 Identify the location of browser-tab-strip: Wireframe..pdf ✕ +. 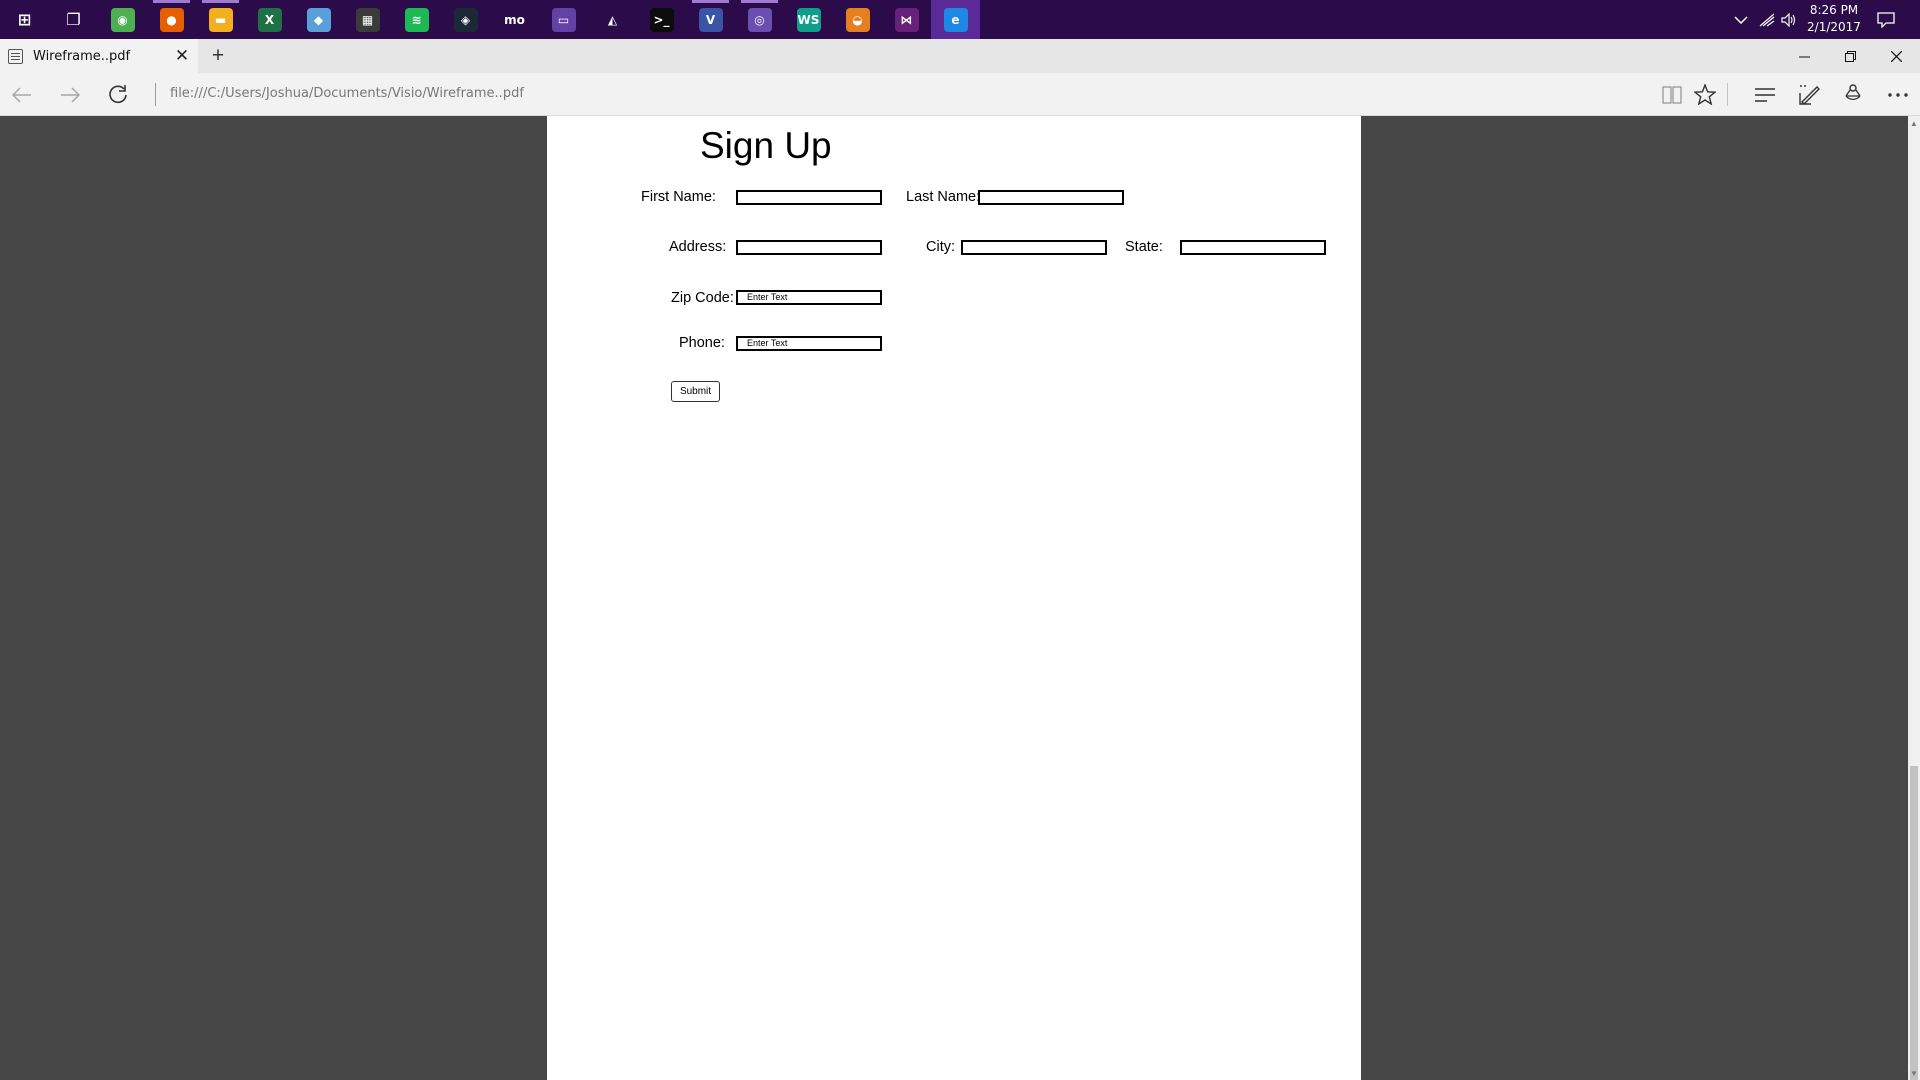
(960, 56).